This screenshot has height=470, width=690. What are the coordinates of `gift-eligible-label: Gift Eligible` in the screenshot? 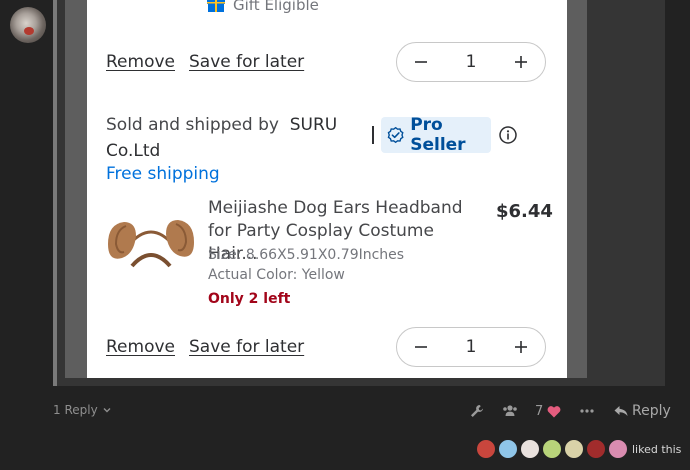 It's located at (276, 7).